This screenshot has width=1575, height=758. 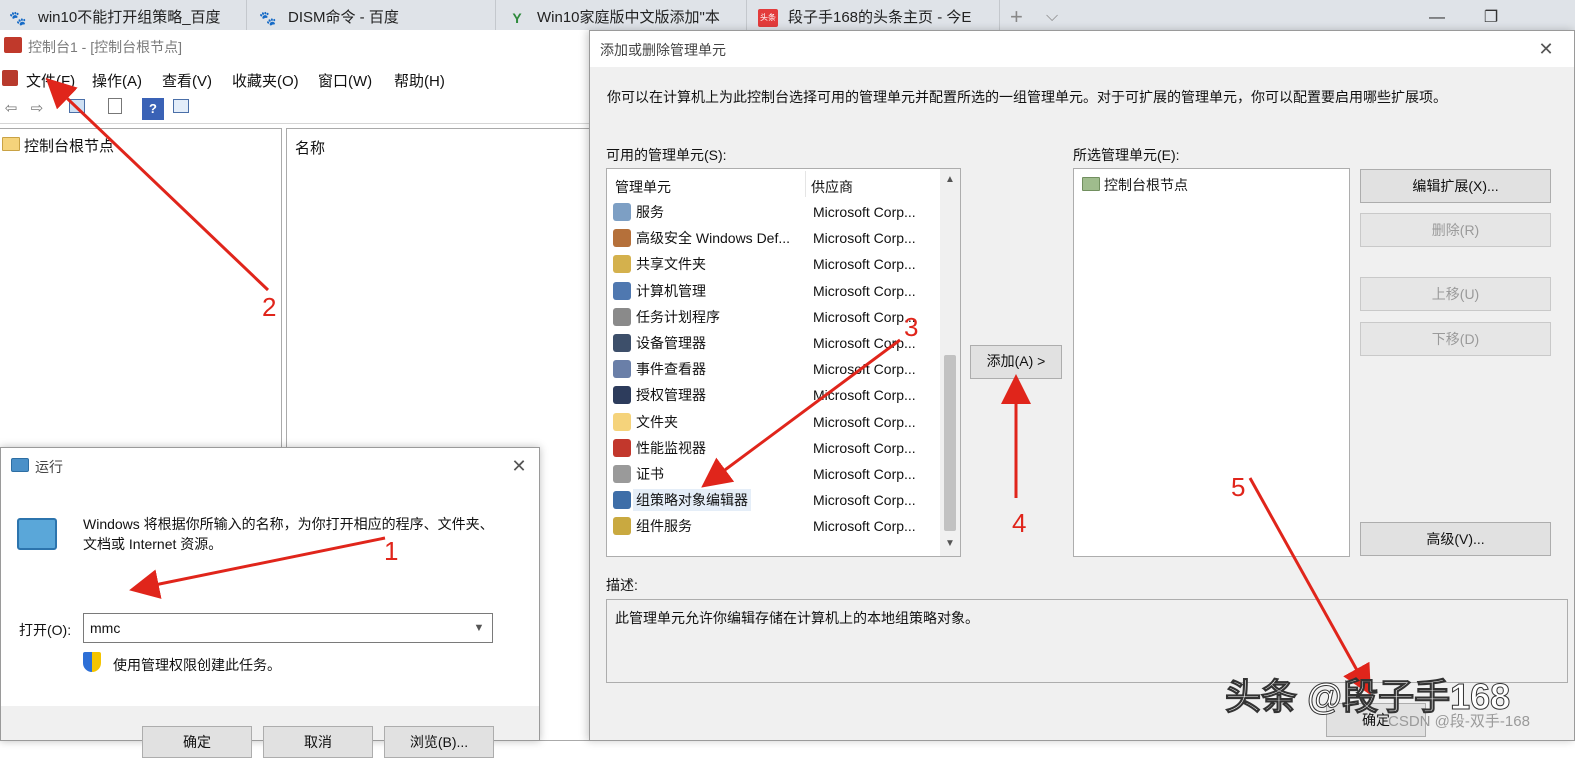 I want to click on scroll-up-icon: ▲, so click(x=950, y=180).